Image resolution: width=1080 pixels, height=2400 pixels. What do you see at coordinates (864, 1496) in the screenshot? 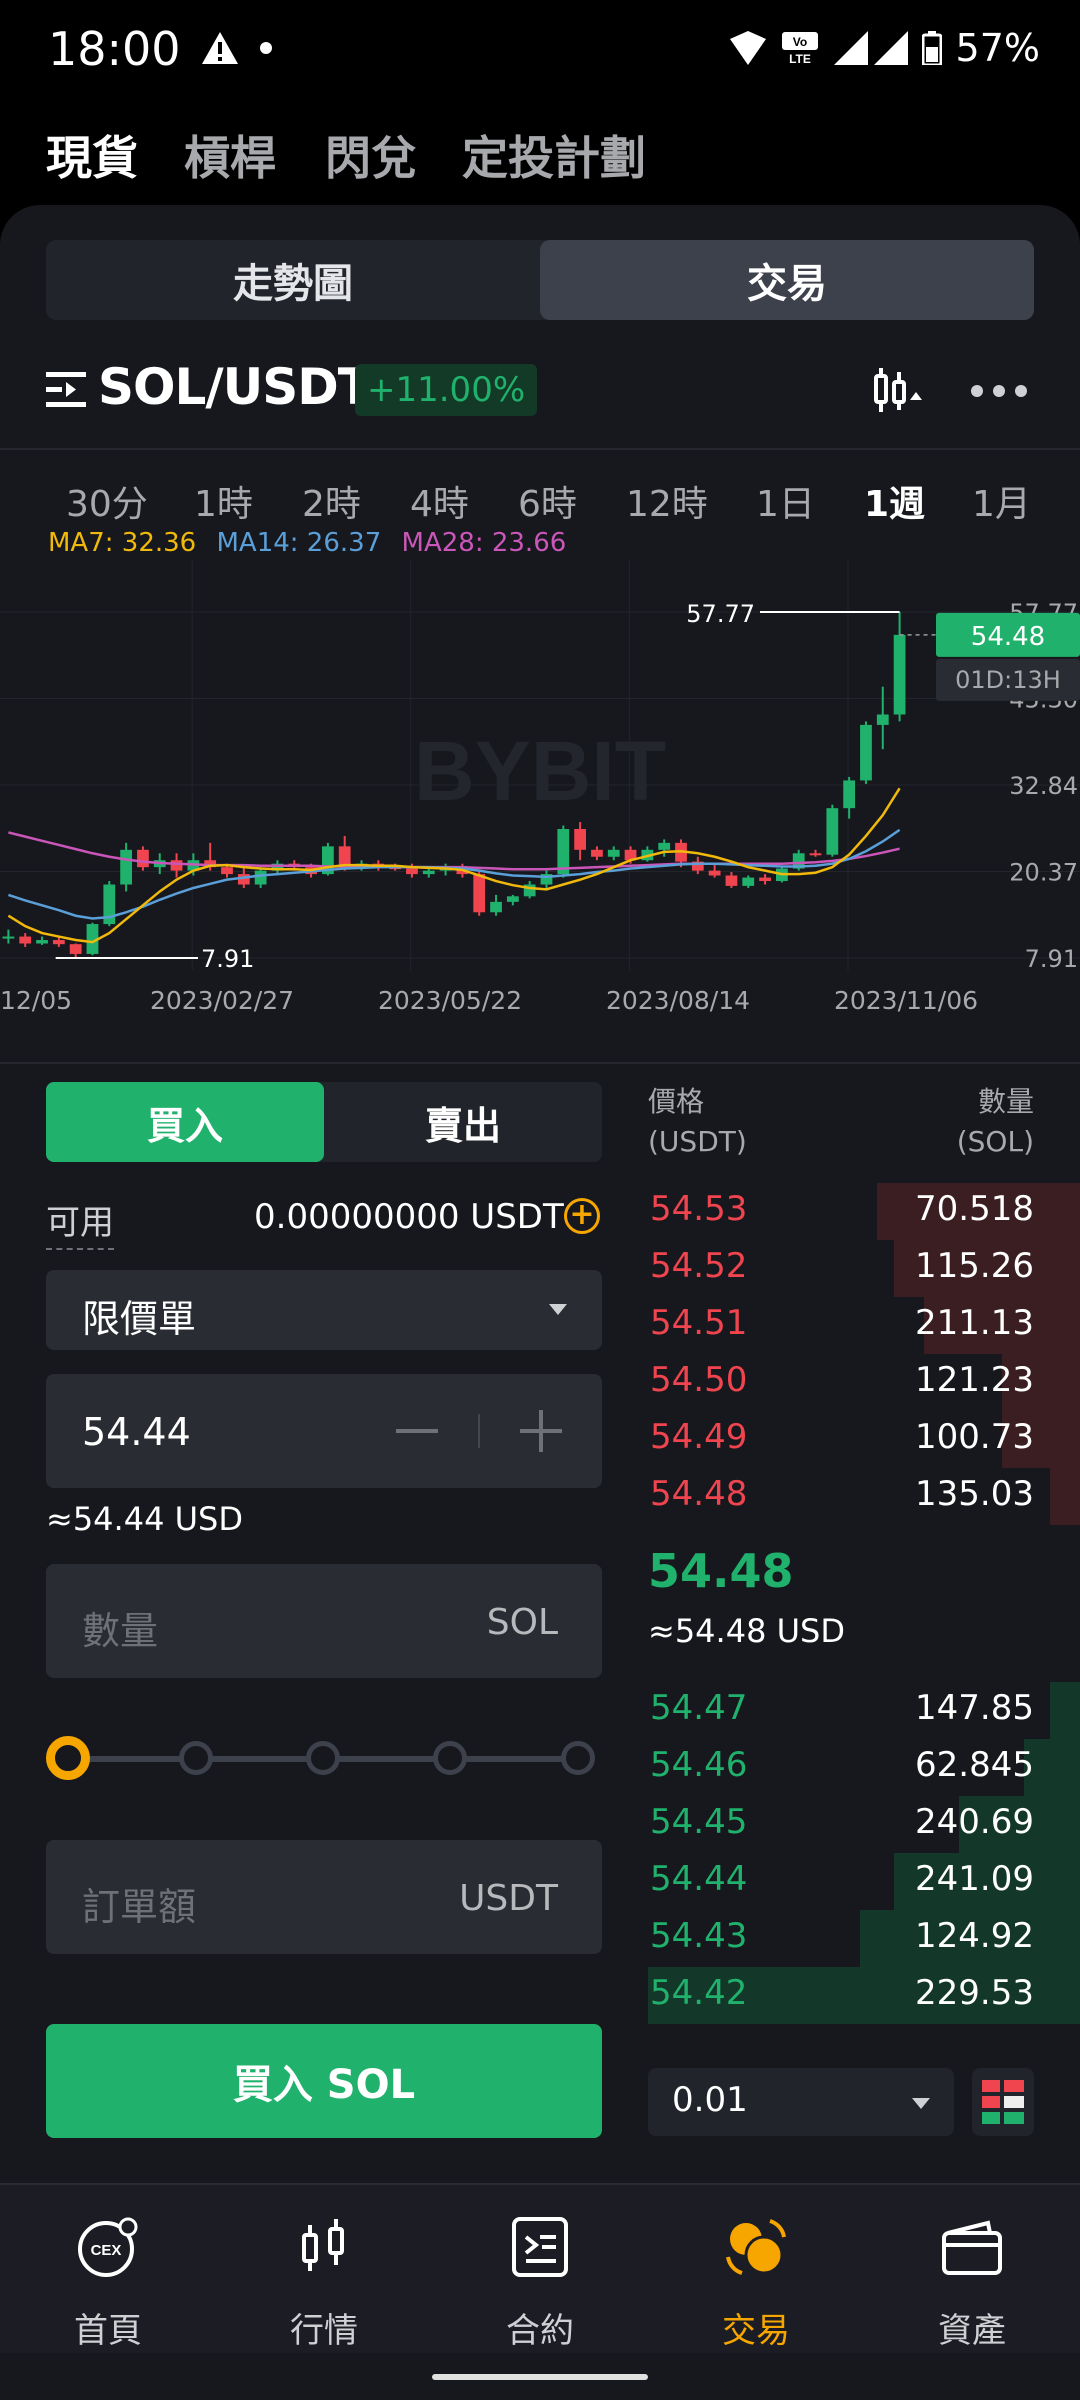
I see `ask-row: 54.48 135.03` at bounding box center [864, 1496].